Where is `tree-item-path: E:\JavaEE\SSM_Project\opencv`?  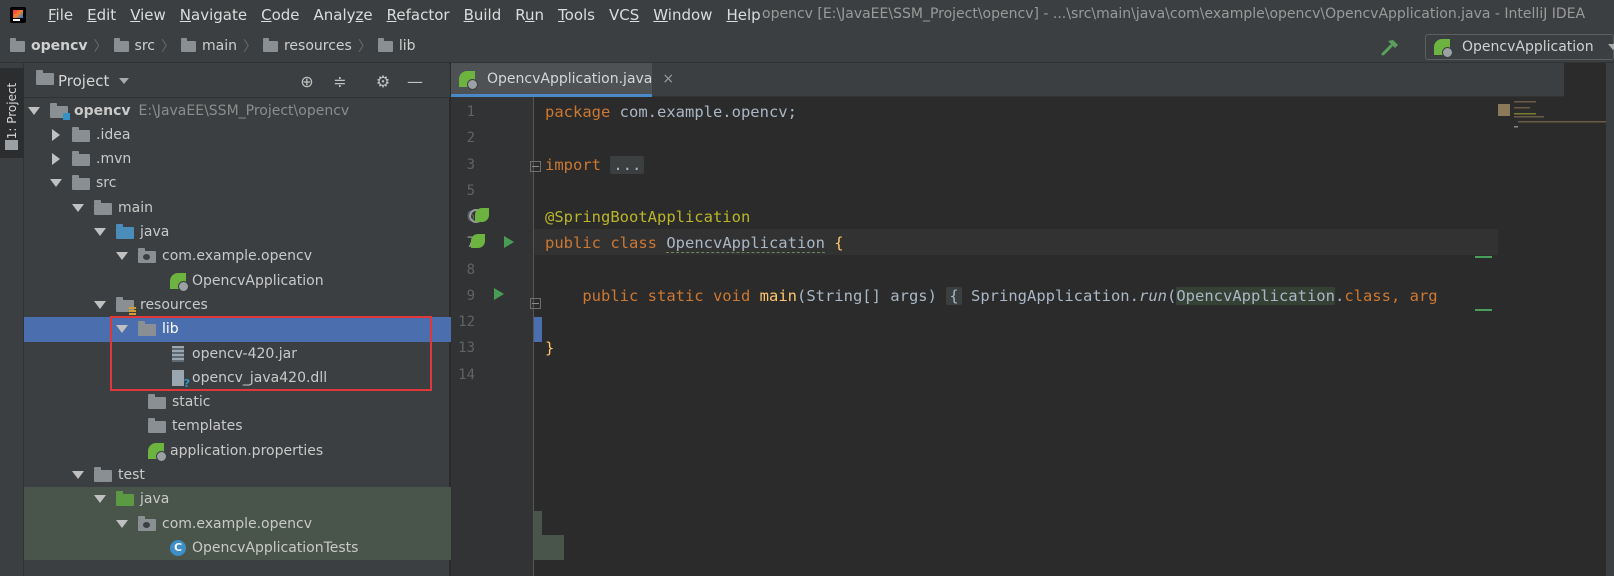
tree-item-path: E:\JavaEE\SSM_Project\opencv is located at coordinates (244, 110).